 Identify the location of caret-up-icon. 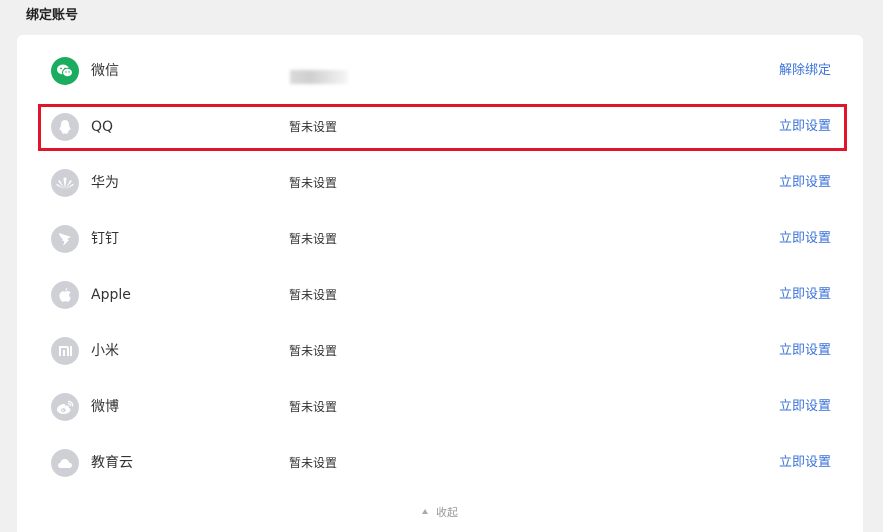
(425, 511).